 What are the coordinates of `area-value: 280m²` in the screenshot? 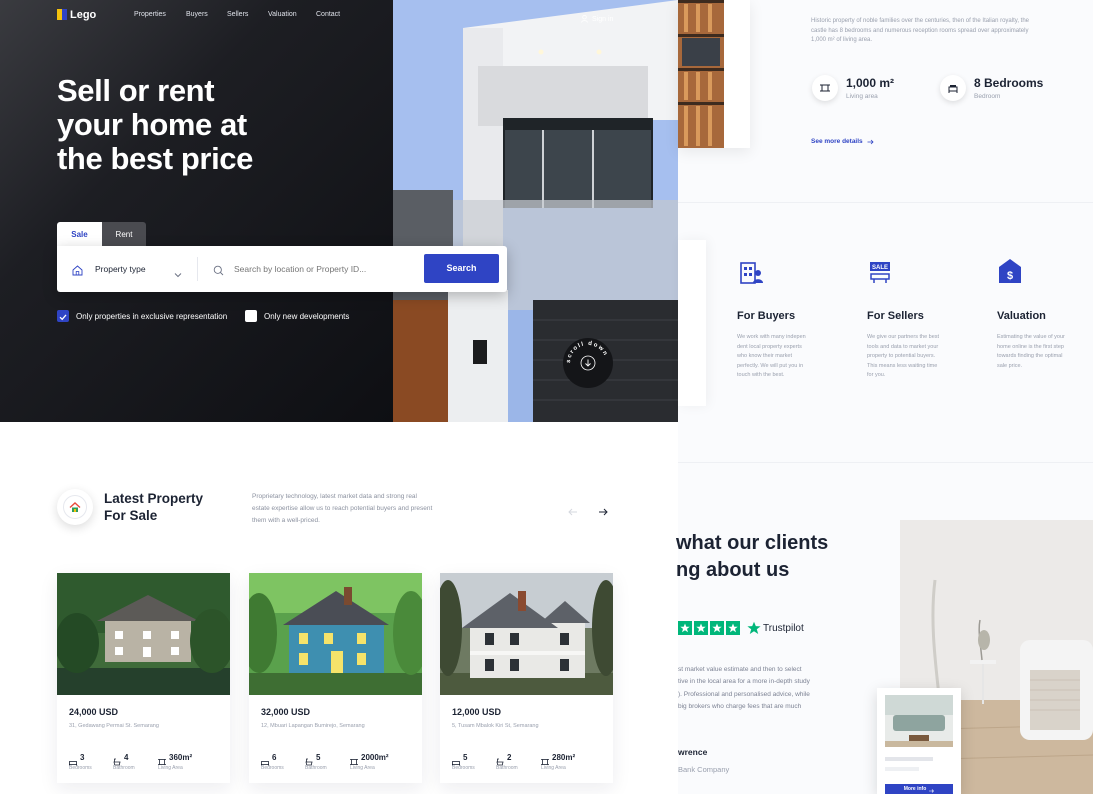 It's located at (564, 757).